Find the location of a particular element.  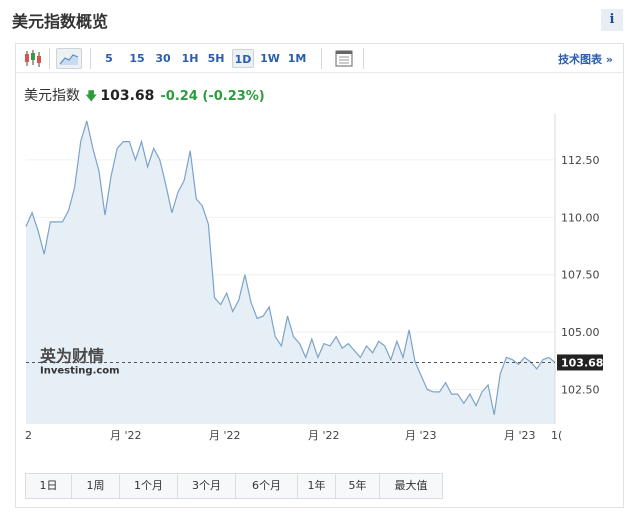

technical-chart-link: 技术图表 » is located at coordinates (585, 59).